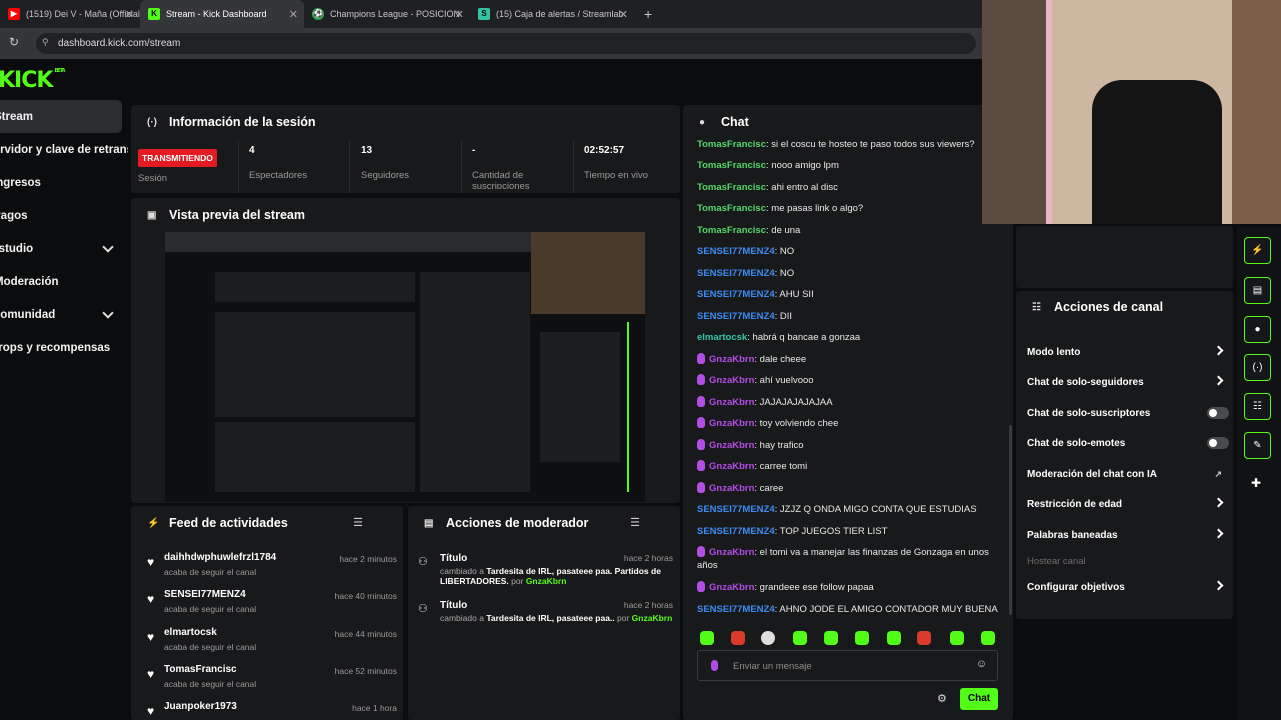 The image size is (1281, 720). I want to click on chat-bubble-icon: ●, so click(1257, 329).